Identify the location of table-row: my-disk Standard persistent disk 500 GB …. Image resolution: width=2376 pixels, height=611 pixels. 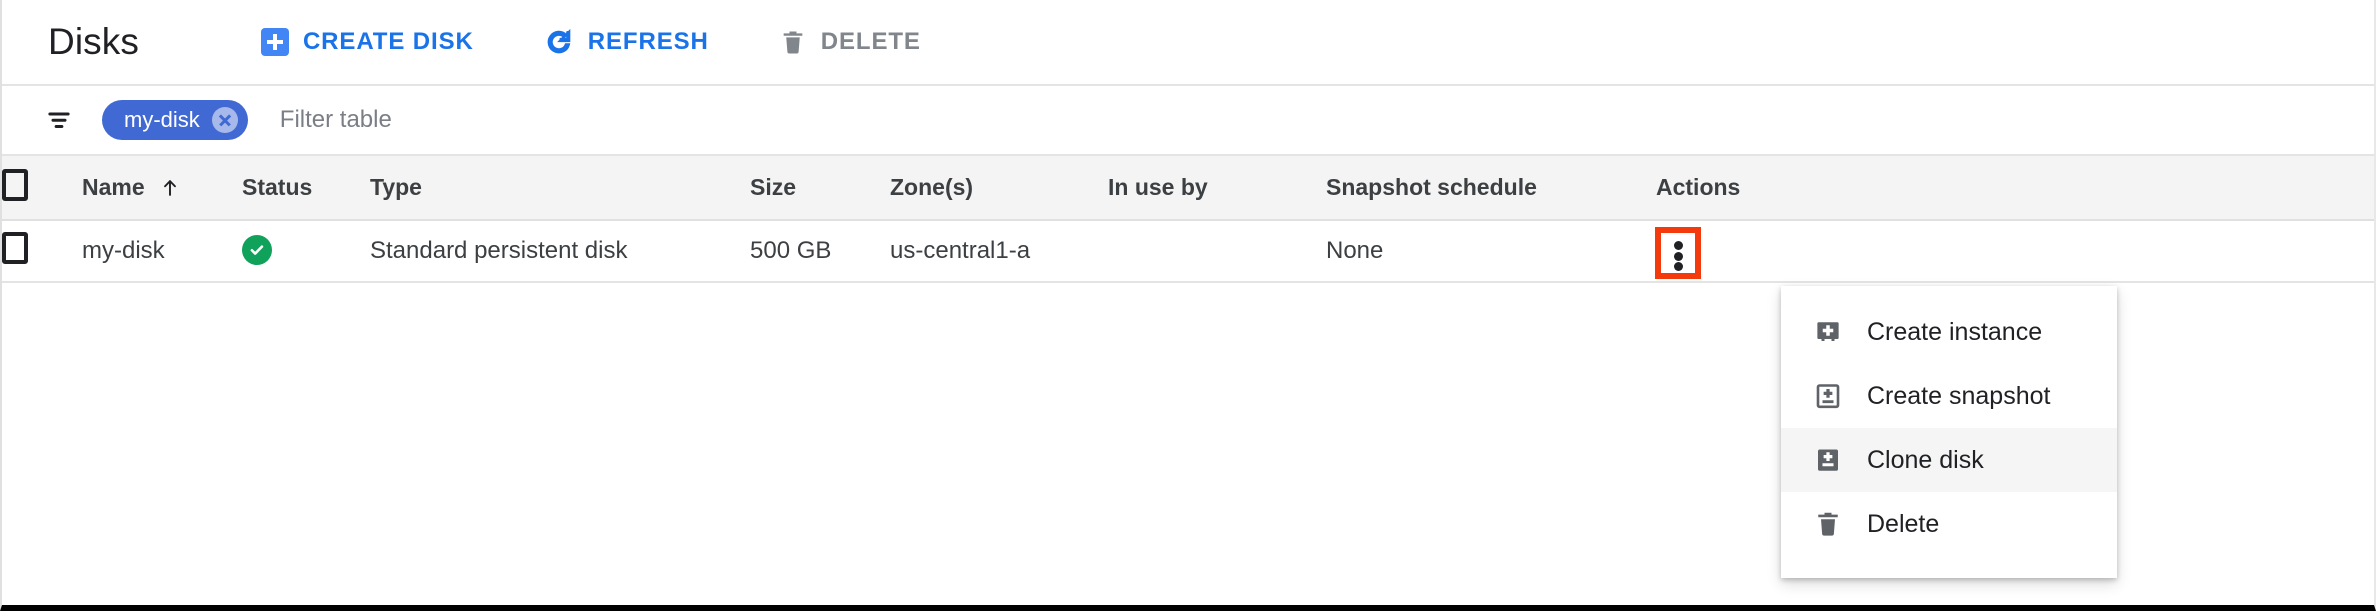
(1188, 251).